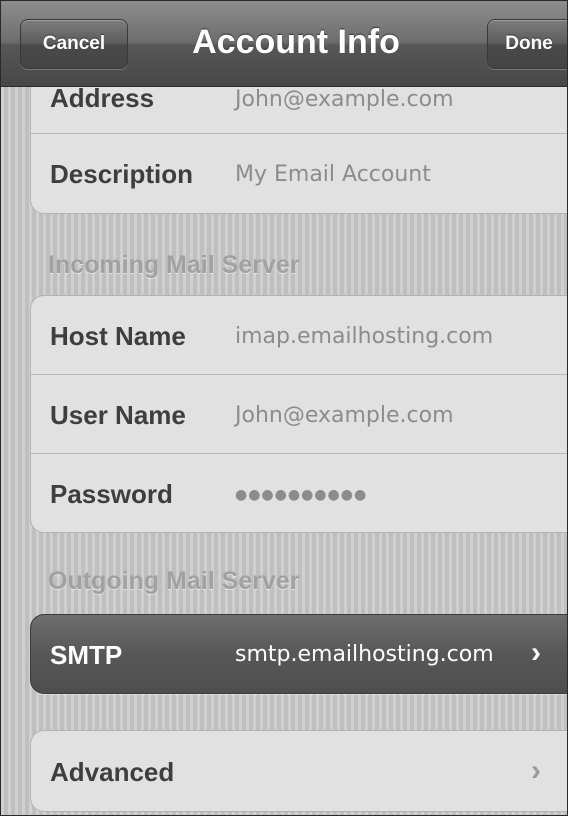 This screenshot has height=816, width=568. What do you see at coordinates (118, 336) in the screenshot?
I see `host-name-label: Host Name` at bounding box center [118, 336].